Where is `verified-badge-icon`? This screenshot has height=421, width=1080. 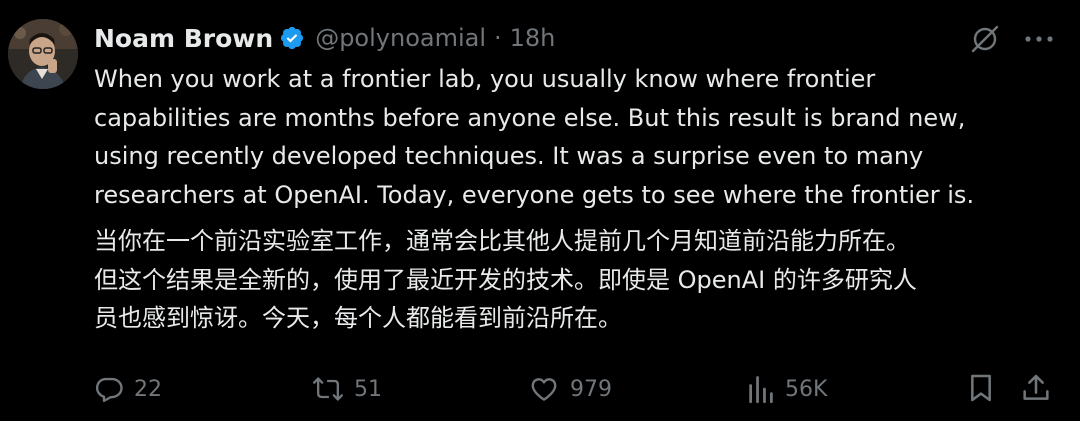 verified-badge-icon is located at coordinates (292, 38).